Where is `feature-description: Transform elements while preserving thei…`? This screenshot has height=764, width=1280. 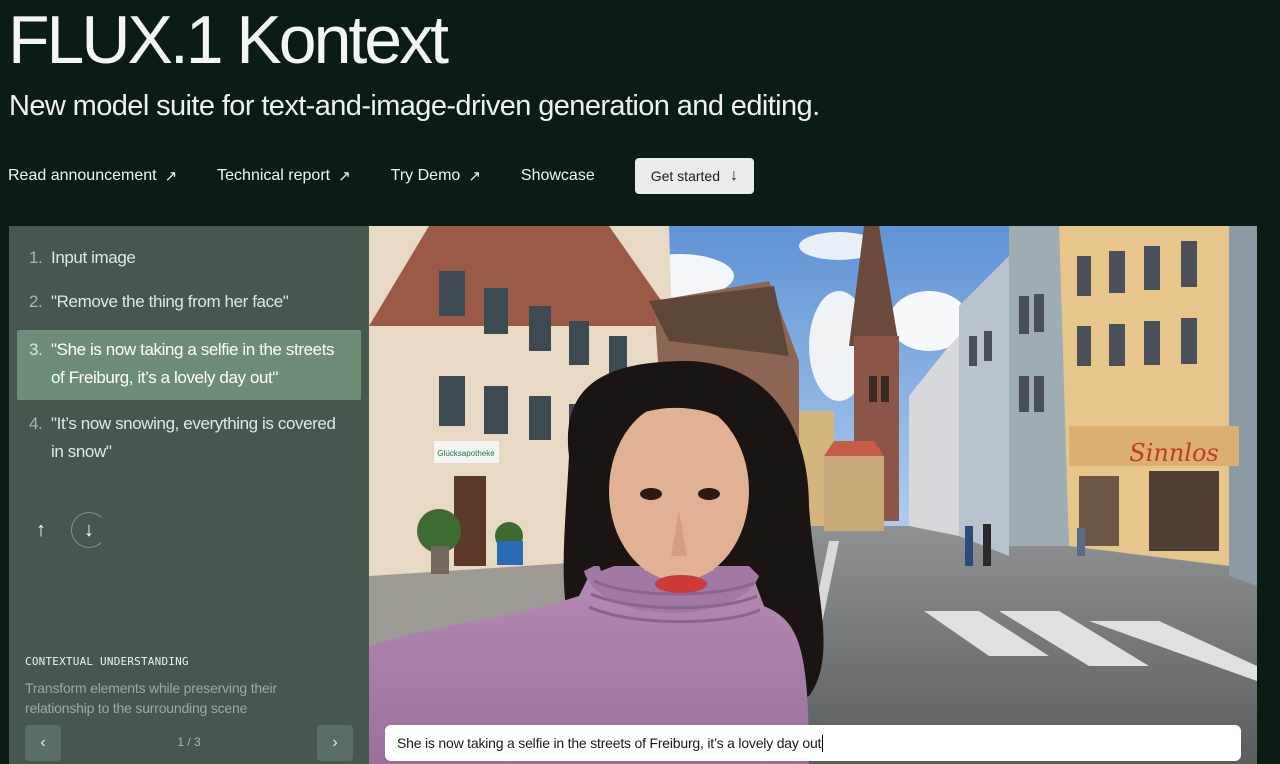 feature-description: Transform elements while preserving thei… is located at coordinates (151, 698).